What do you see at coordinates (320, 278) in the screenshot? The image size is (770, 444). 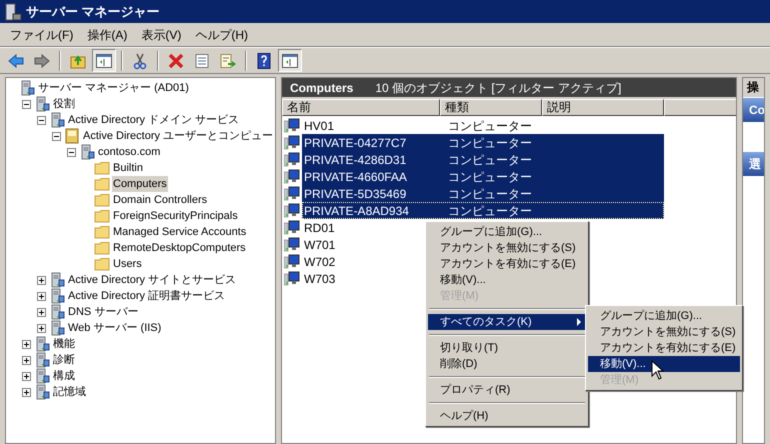 I see `list-row: W703` at bounding box center [320, 278].